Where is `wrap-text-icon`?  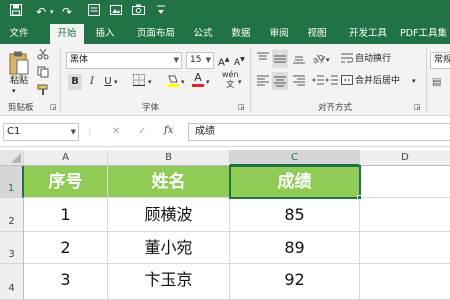 wrap-text-icon is located at coordinates (347, 61).